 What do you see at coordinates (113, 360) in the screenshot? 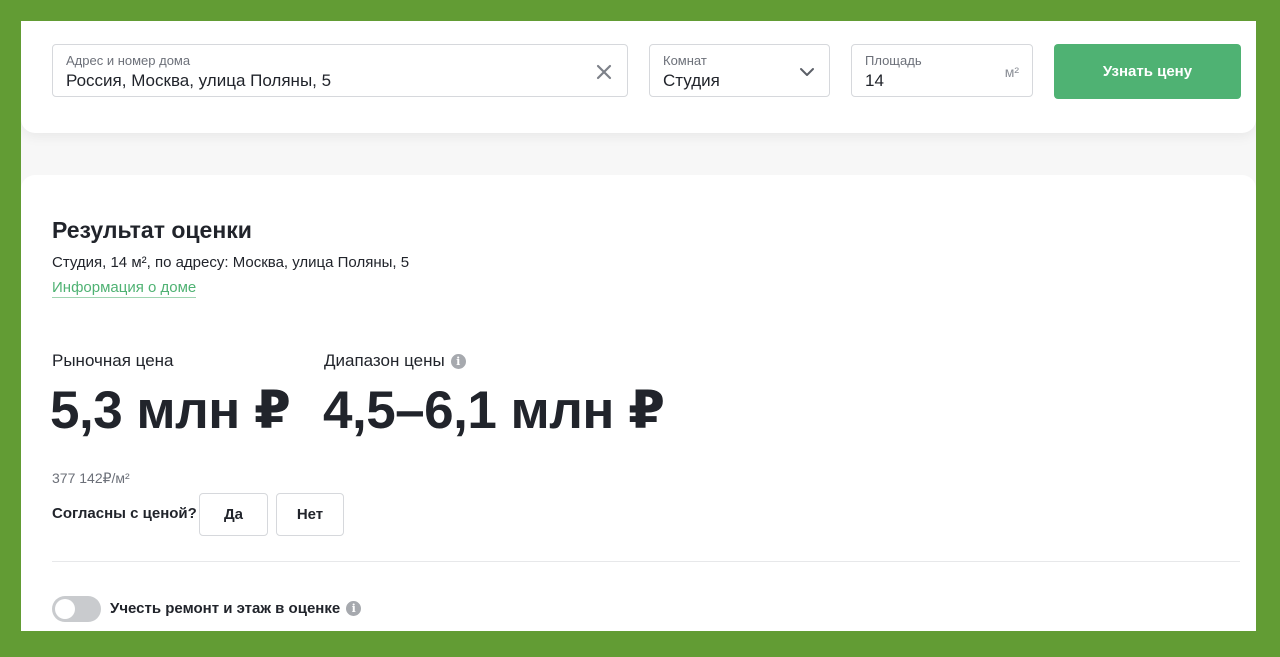
I see `market-price-label: Рыночная цена` at bounding box center [113, 360].